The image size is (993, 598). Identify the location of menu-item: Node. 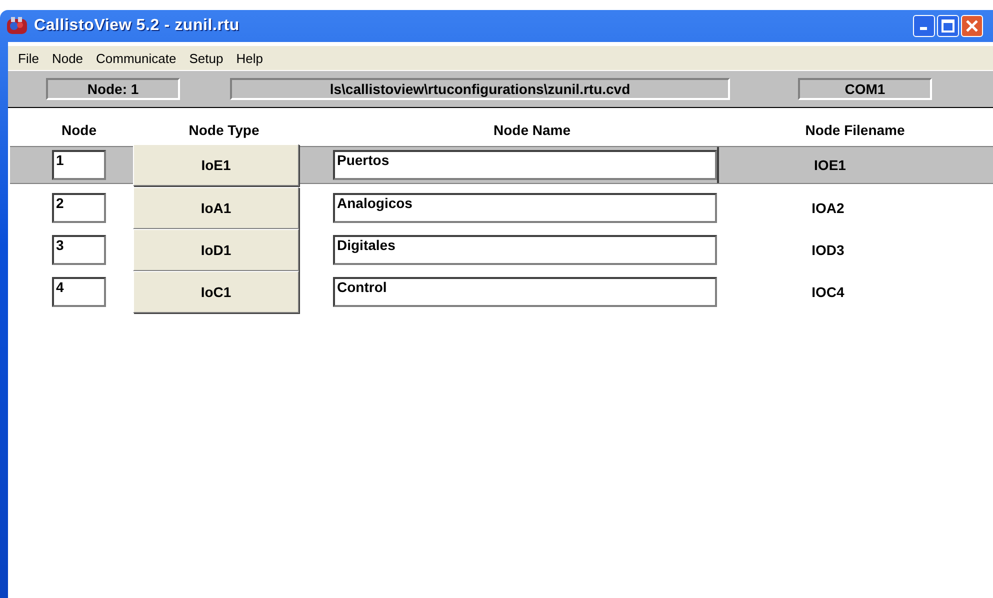
(68, 58).